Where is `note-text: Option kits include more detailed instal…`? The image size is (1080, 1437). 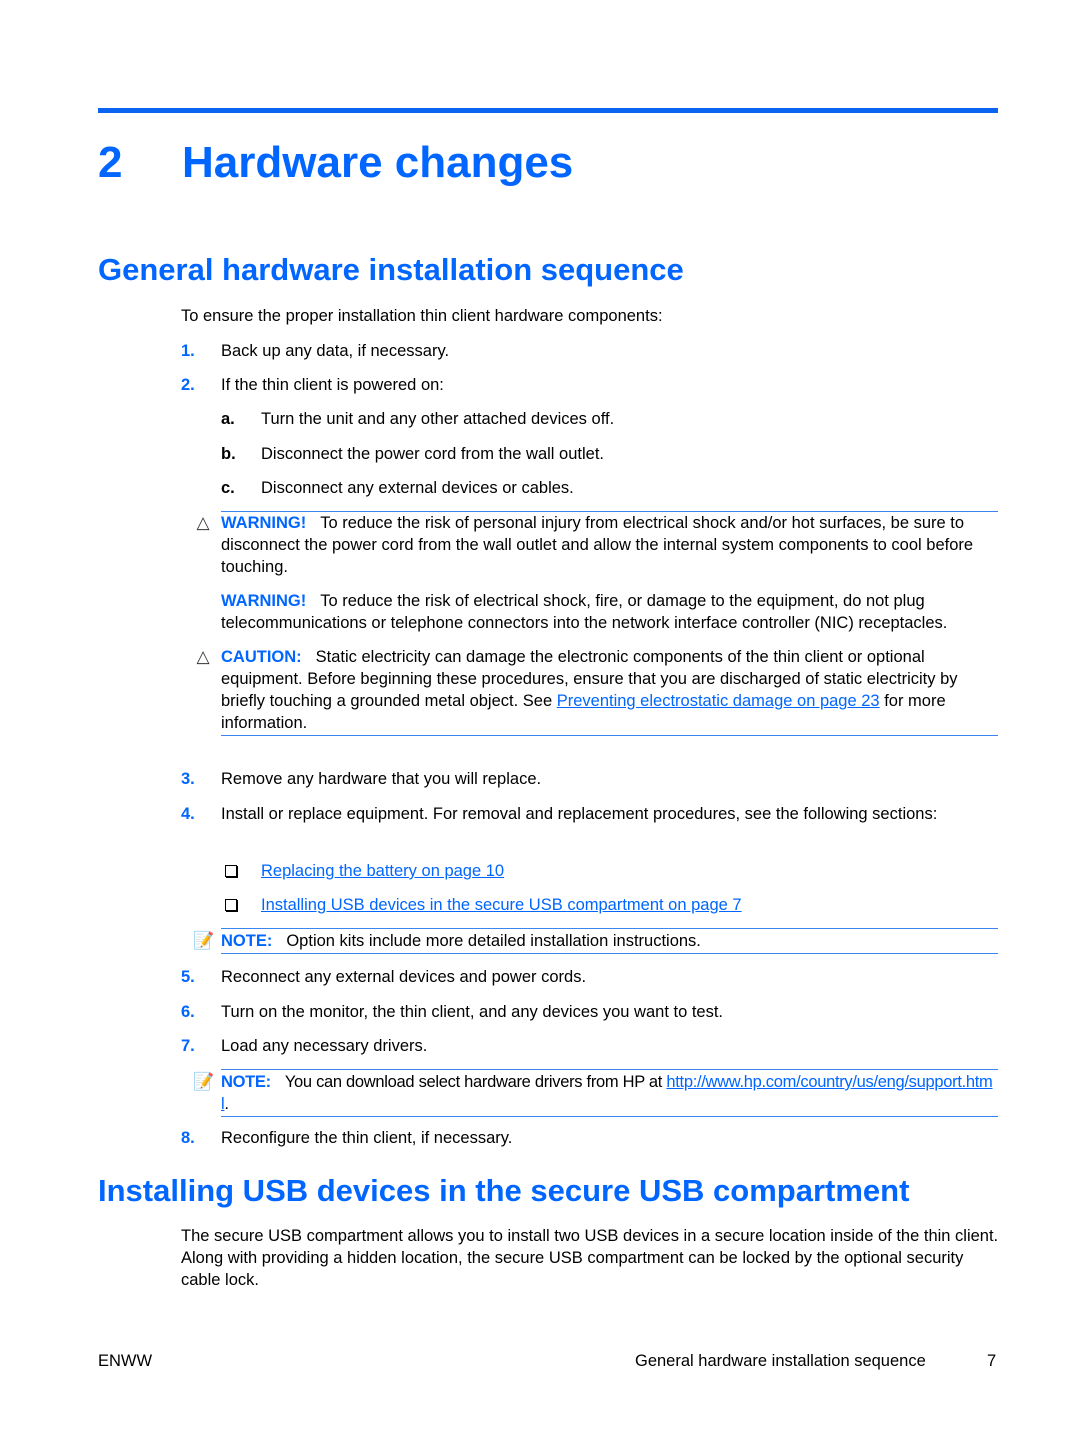 note-text: Option kits include more detailed instal… is located at coordinates (493, 941).